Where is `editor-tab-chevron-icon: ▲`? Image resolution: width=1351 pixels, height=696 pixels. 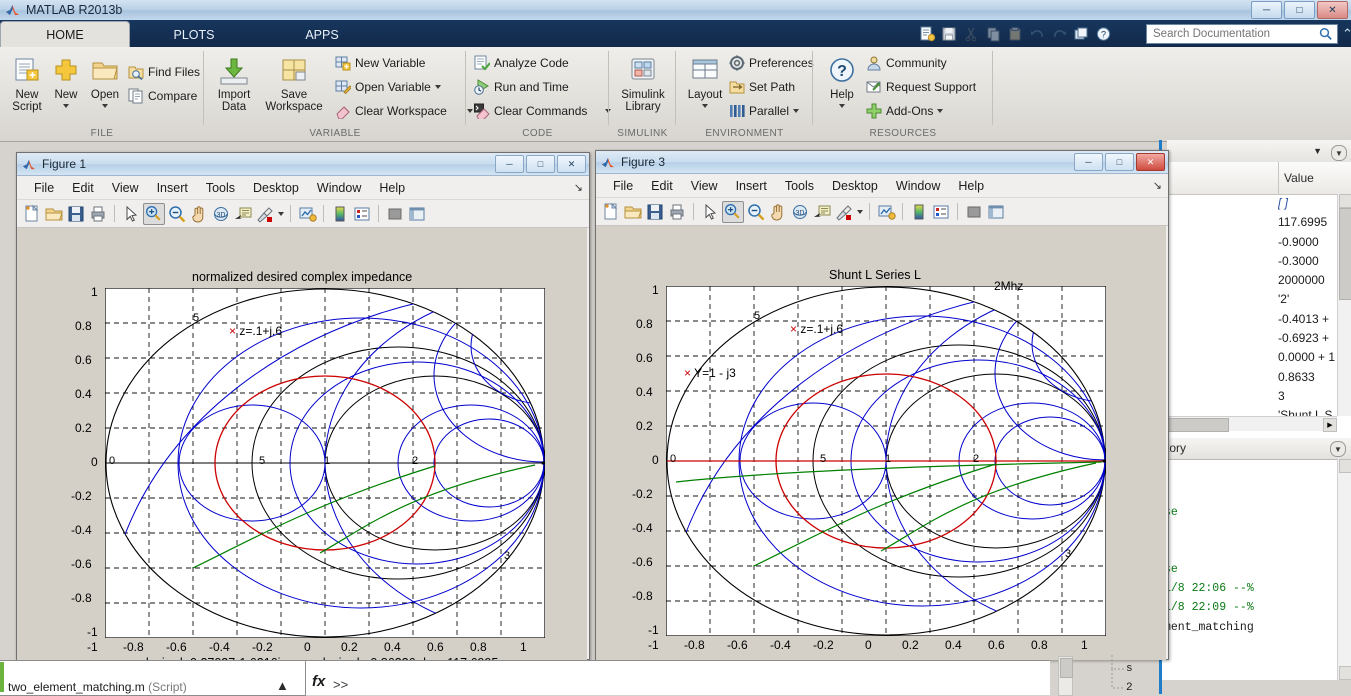 editor-tab-chevron-icon: ▲ is located at coordinates (282, 685).